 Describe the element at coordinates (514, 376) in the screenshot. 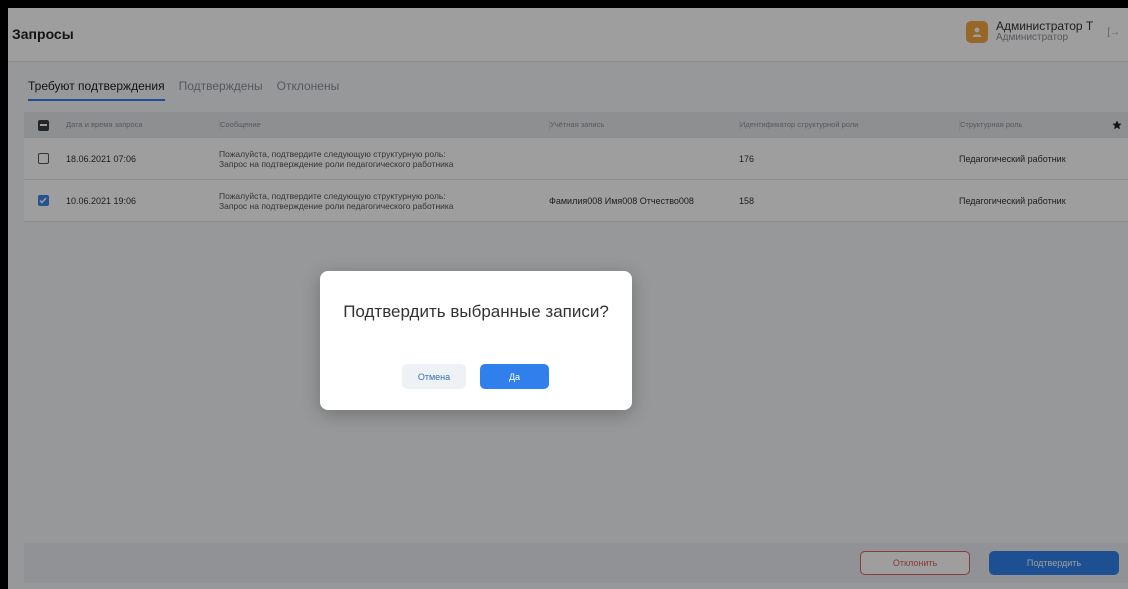

I see `yes-button: Да` at that location.